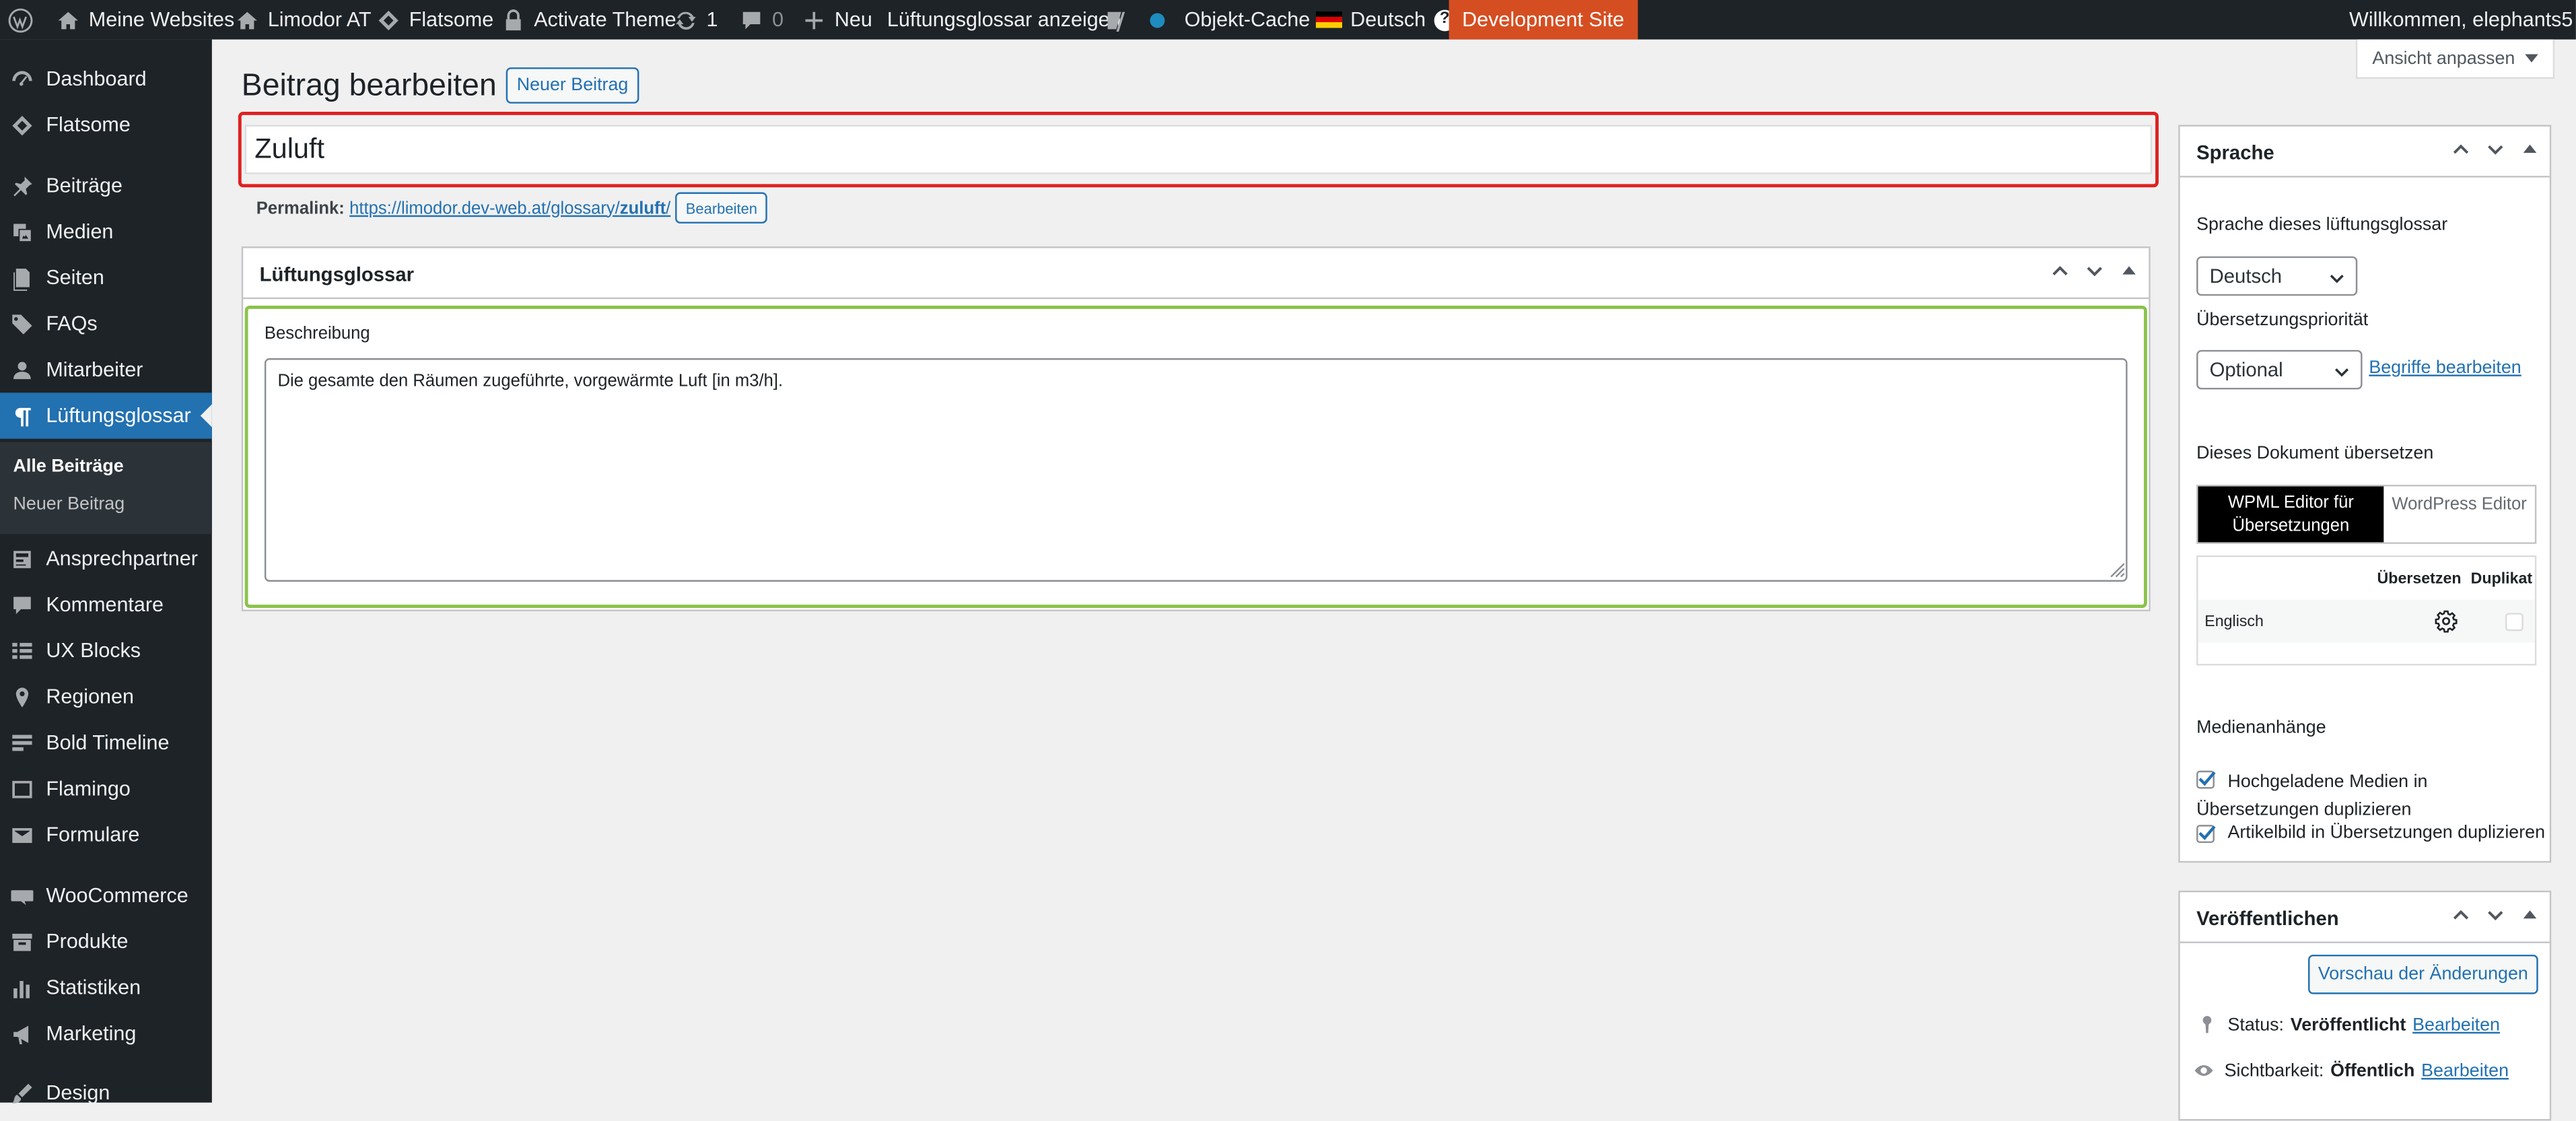 Image resolution: width=2576 pixels, height=1121 pixels. I want to click on sidebar-item-marketing: Marketing, so click(106, 1033).